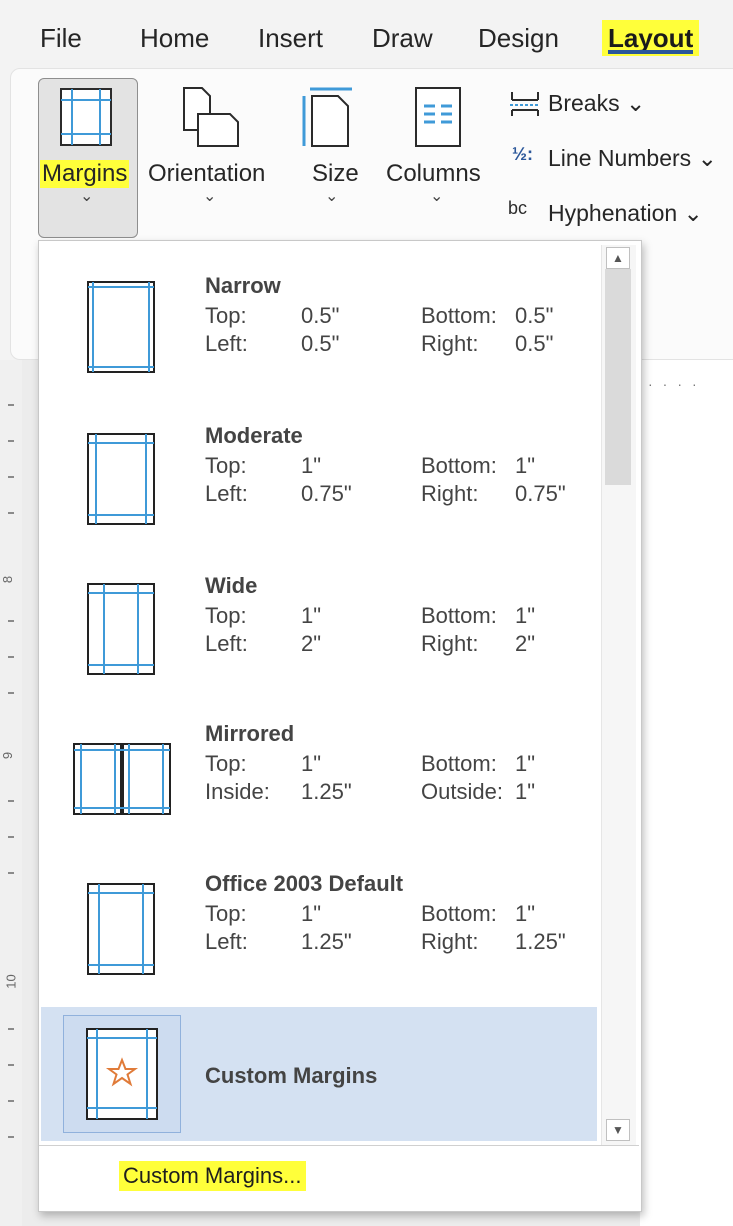 This screenshot has height=1226, width=733. Describe the element at coordinates (584, 103) in the screenshot. I see `breaks-label: Breaks` at that location.